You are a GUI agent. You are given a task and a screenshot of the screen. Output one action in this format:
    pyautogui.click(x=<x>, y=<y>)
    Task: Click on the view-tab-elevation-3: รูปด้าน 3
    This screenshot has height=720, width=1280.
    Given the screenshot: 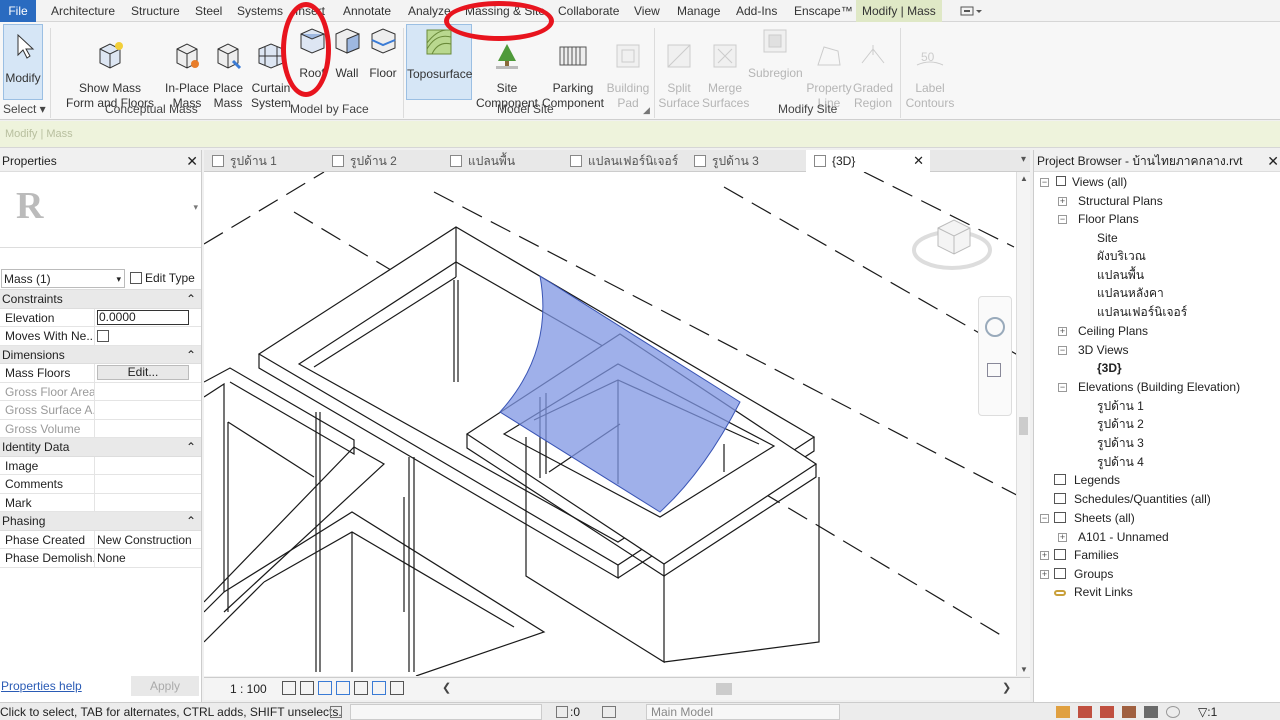 What is the action you would take?
    pyautogui.click(x=746, y=161)
    